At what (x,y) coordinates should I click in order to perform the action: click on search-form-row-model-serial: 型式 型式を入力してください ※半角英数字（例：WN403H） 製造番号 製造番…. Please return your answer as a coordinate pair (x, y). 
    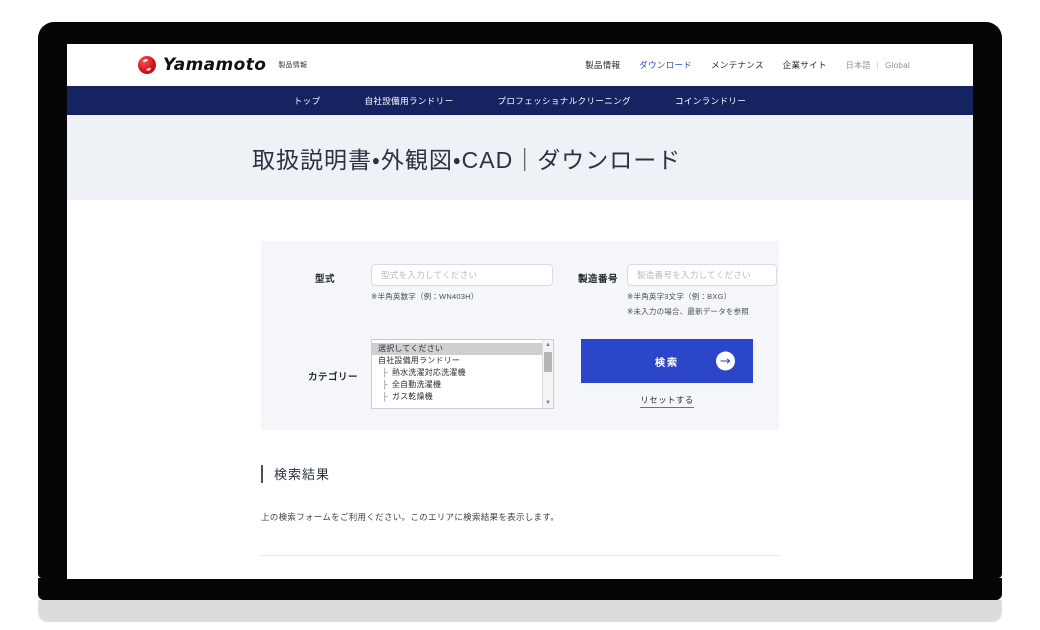
    Looking at the image, I should click on (532, 290).